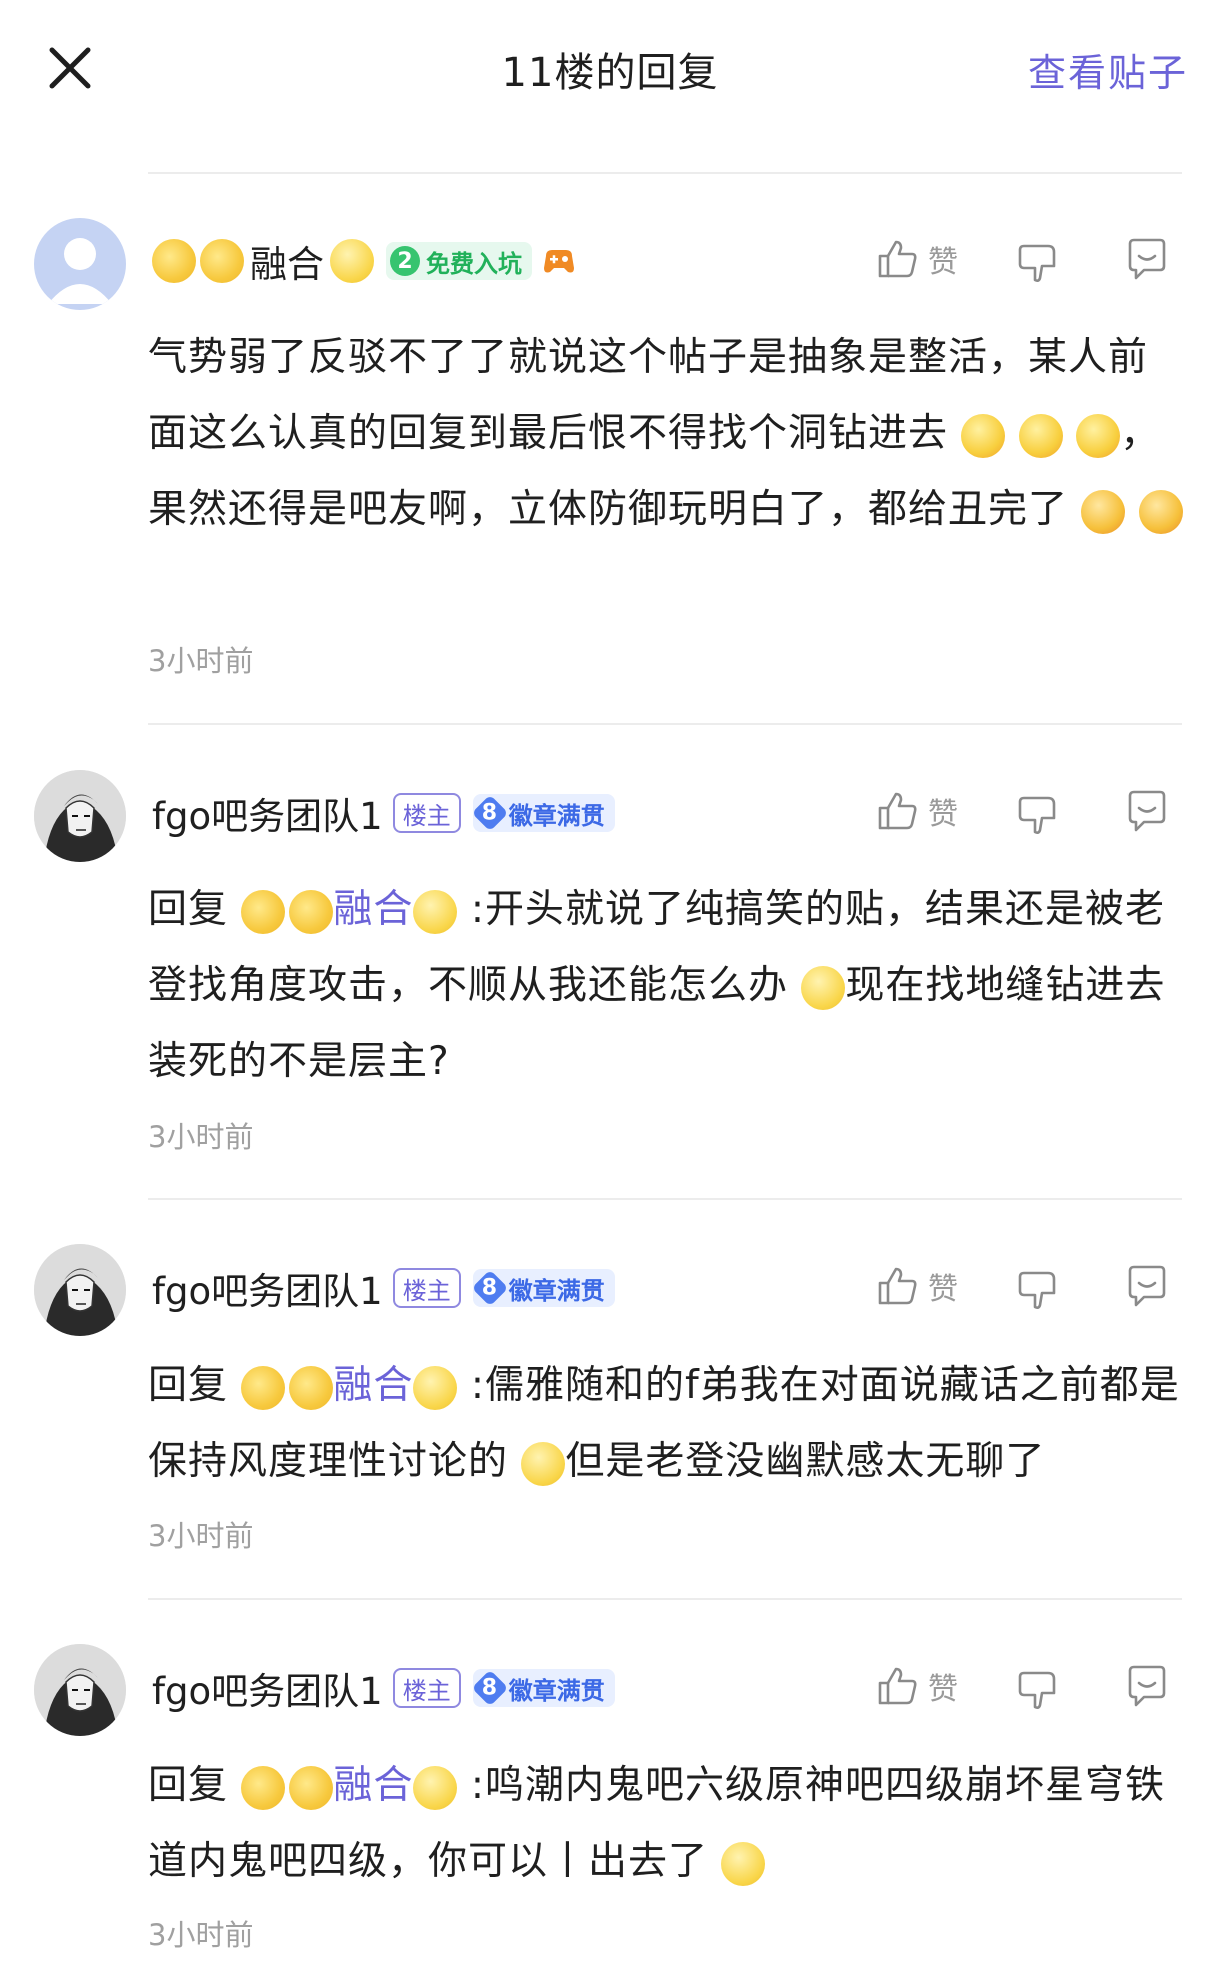 Image resolution: width=1220 pixels, height=1966 pixels. Describe the element at coordinates (823, 987) in the screenshot. I see `shush-emoji-icon` at that location.